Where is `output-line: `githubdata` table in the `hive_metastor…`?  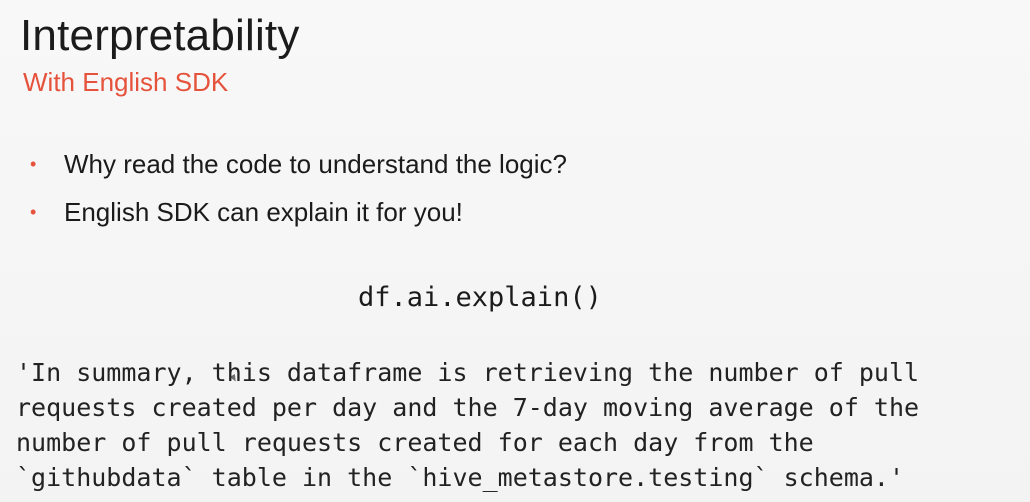 output-line: `githubdata` table in the `hive_metastor… is located at coordinates (460, 477).